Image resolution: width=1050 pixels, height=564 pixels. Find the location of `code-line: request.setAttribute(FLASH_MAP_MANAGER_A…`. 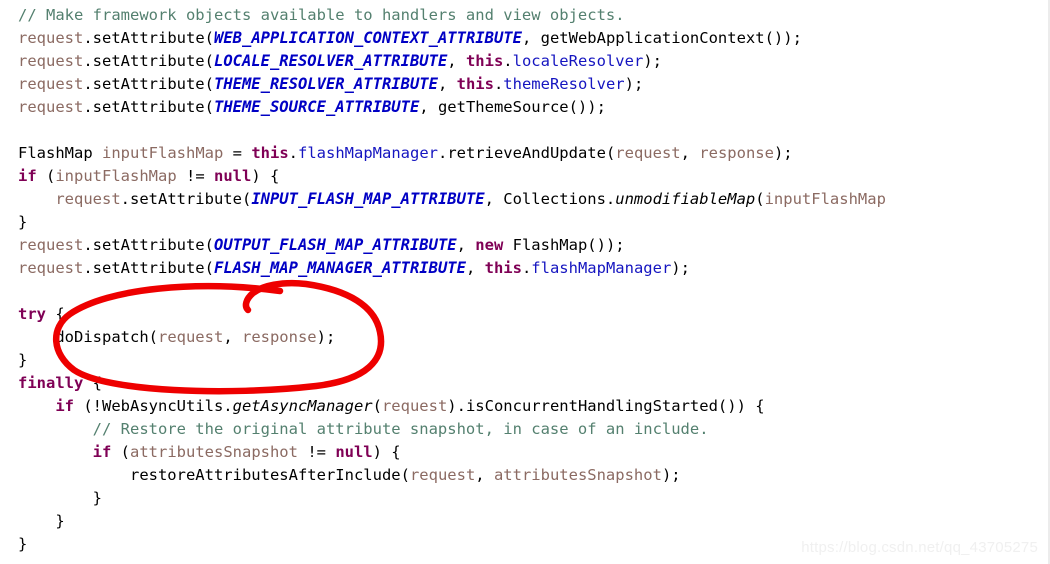

code-line: request.setAttribute(FLASH_MAP_MANAGER_A… is located at coordinates (533, 268).